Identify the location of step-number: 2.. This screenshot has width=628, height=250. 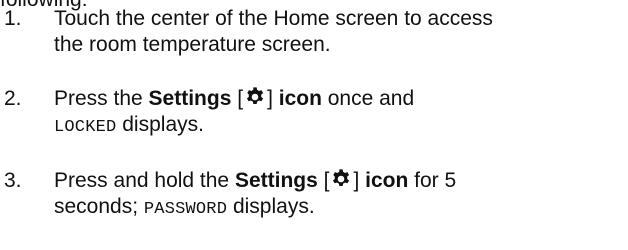
(13, 98).